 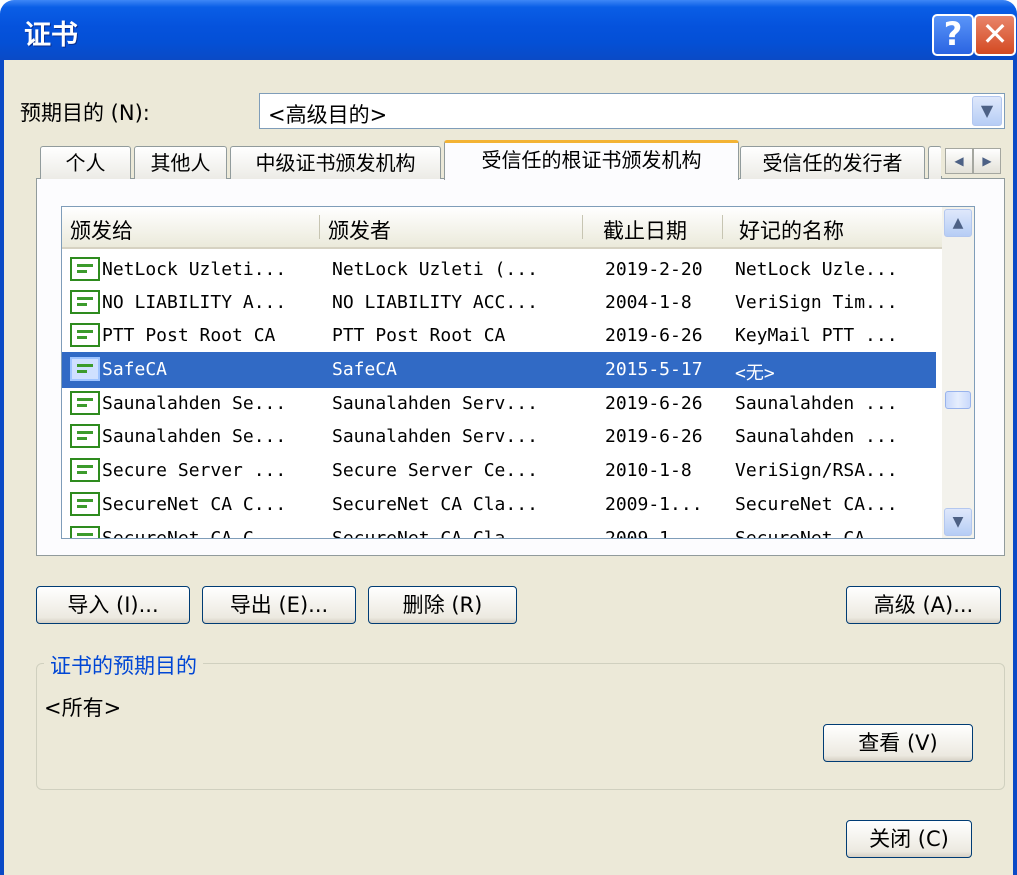 I want to click on cell-issuer: SafeCA, so click(x=365, y=369).